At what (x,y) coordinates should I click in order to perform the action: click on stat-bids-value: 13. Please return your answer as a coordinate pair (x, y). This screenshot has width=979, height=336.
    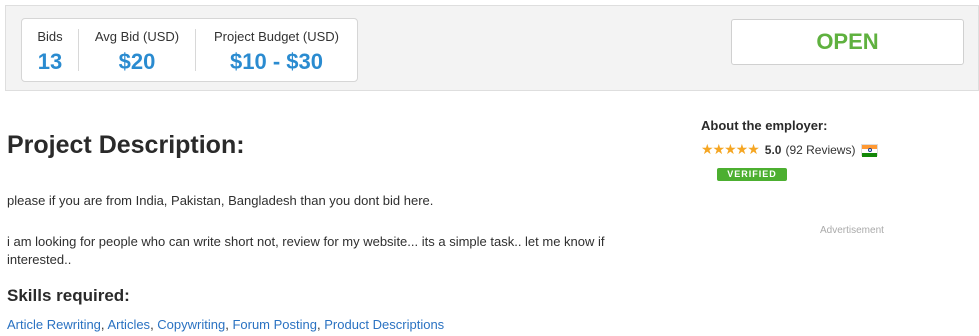
    Looking at the image, I should click on (50, 61).